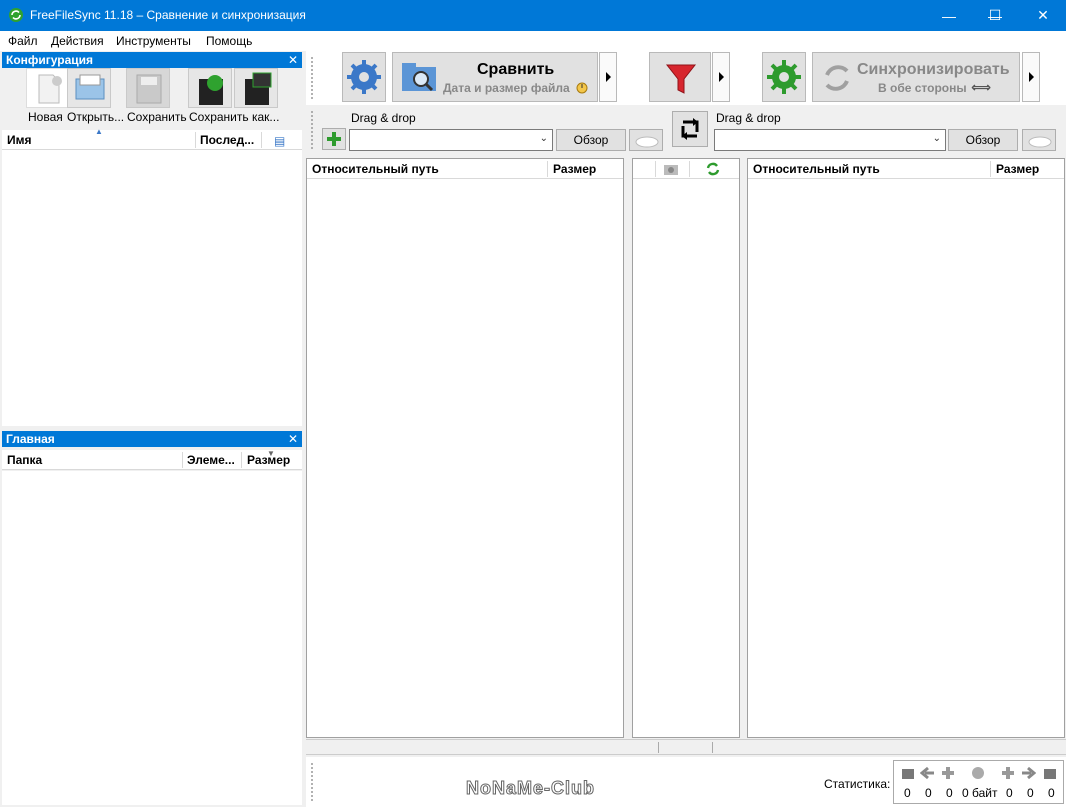 The height and width of the screenshot is (807, 1066). Describe the element at coordinates (543, 138) in the screenshot. I see `chevron-down-icon: ⌄` at that location.